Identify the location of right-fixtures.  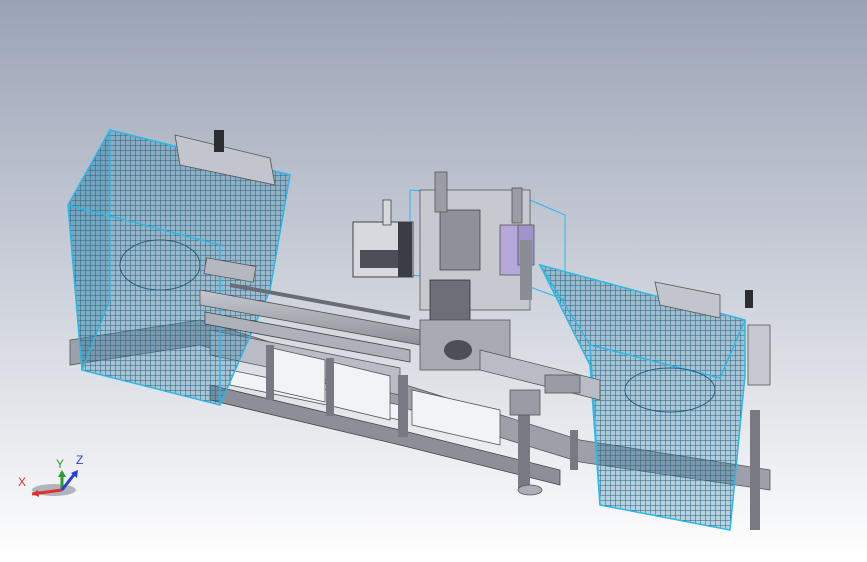
(540, 382).